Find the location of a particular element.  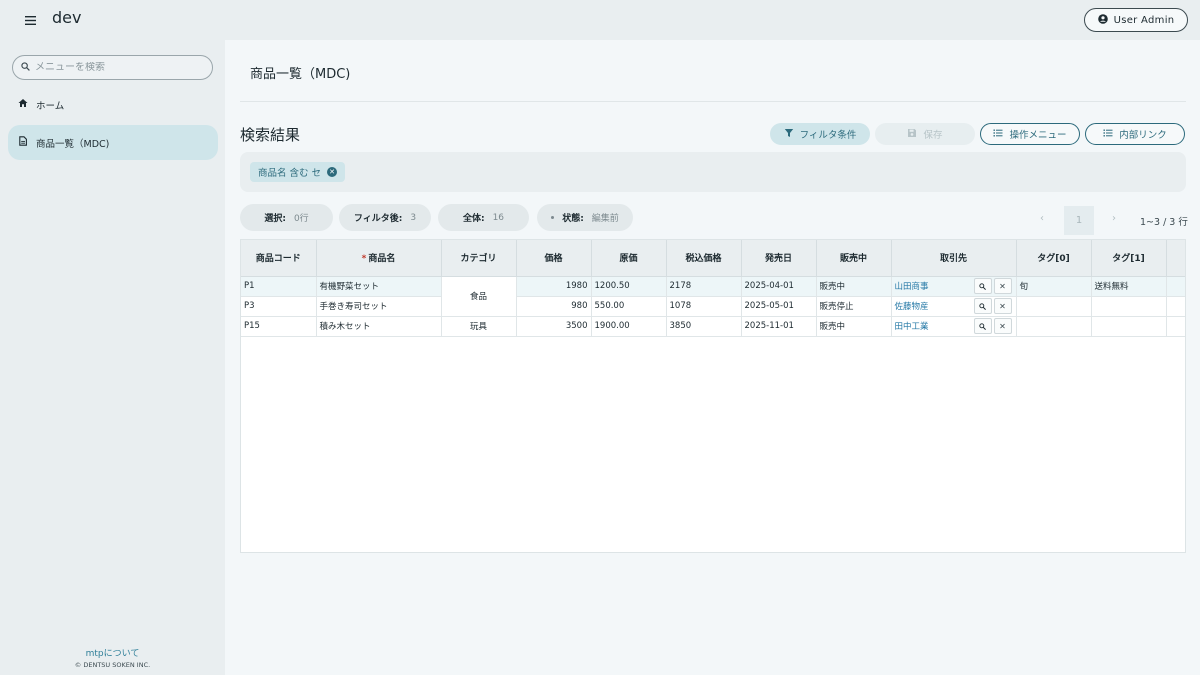

about-link: mtpについて is located at coordinates (112, 652).